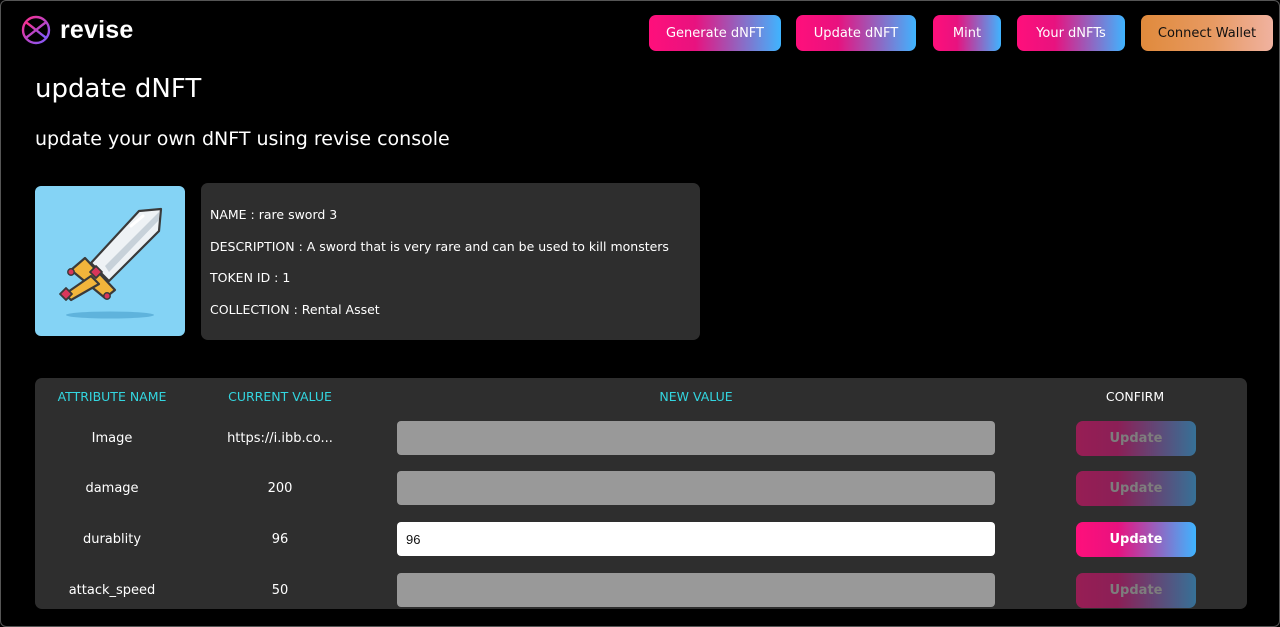 This screenshot has width=1280, height=627. Describe the element at coordinates (280, 488) in the screenshot. I see `current-value: 200` at that location.